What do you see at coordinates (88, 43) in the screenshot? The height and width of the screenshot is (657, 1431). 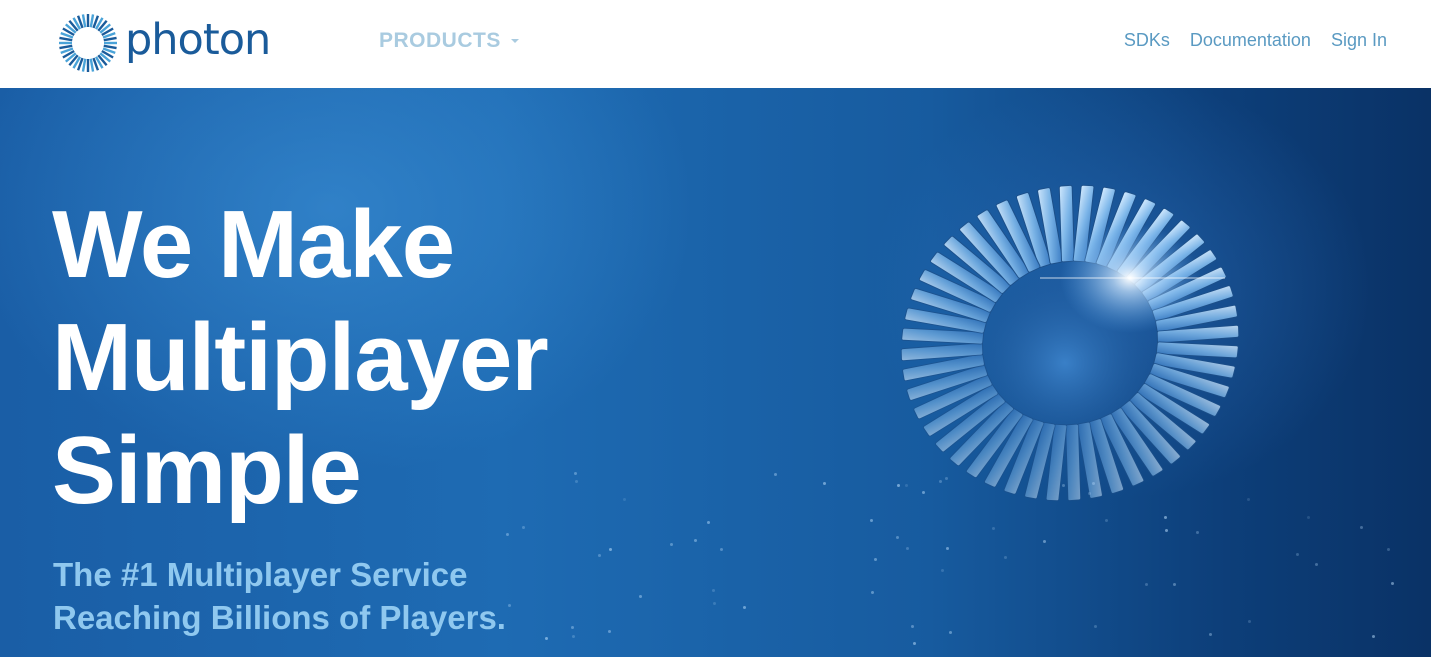 I see `photon-ring-logo-icon` at bounding box center [88, 43].